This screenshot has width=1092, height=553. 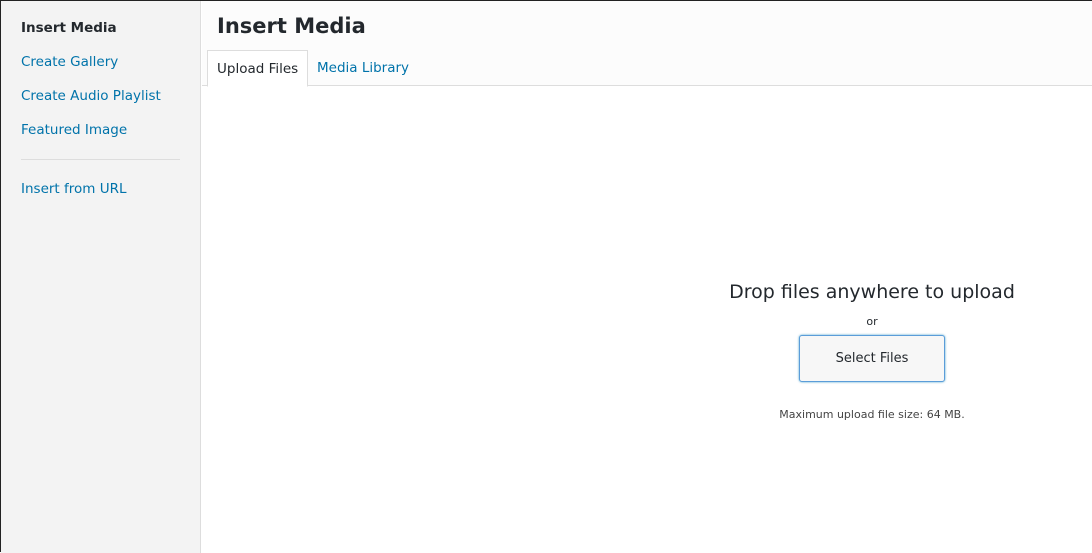 What do you see at coordinates (872, 292) in the screenshot?
I see `drop-instructions: Drop files anywhere to upload` at bounding box center [872, 292].